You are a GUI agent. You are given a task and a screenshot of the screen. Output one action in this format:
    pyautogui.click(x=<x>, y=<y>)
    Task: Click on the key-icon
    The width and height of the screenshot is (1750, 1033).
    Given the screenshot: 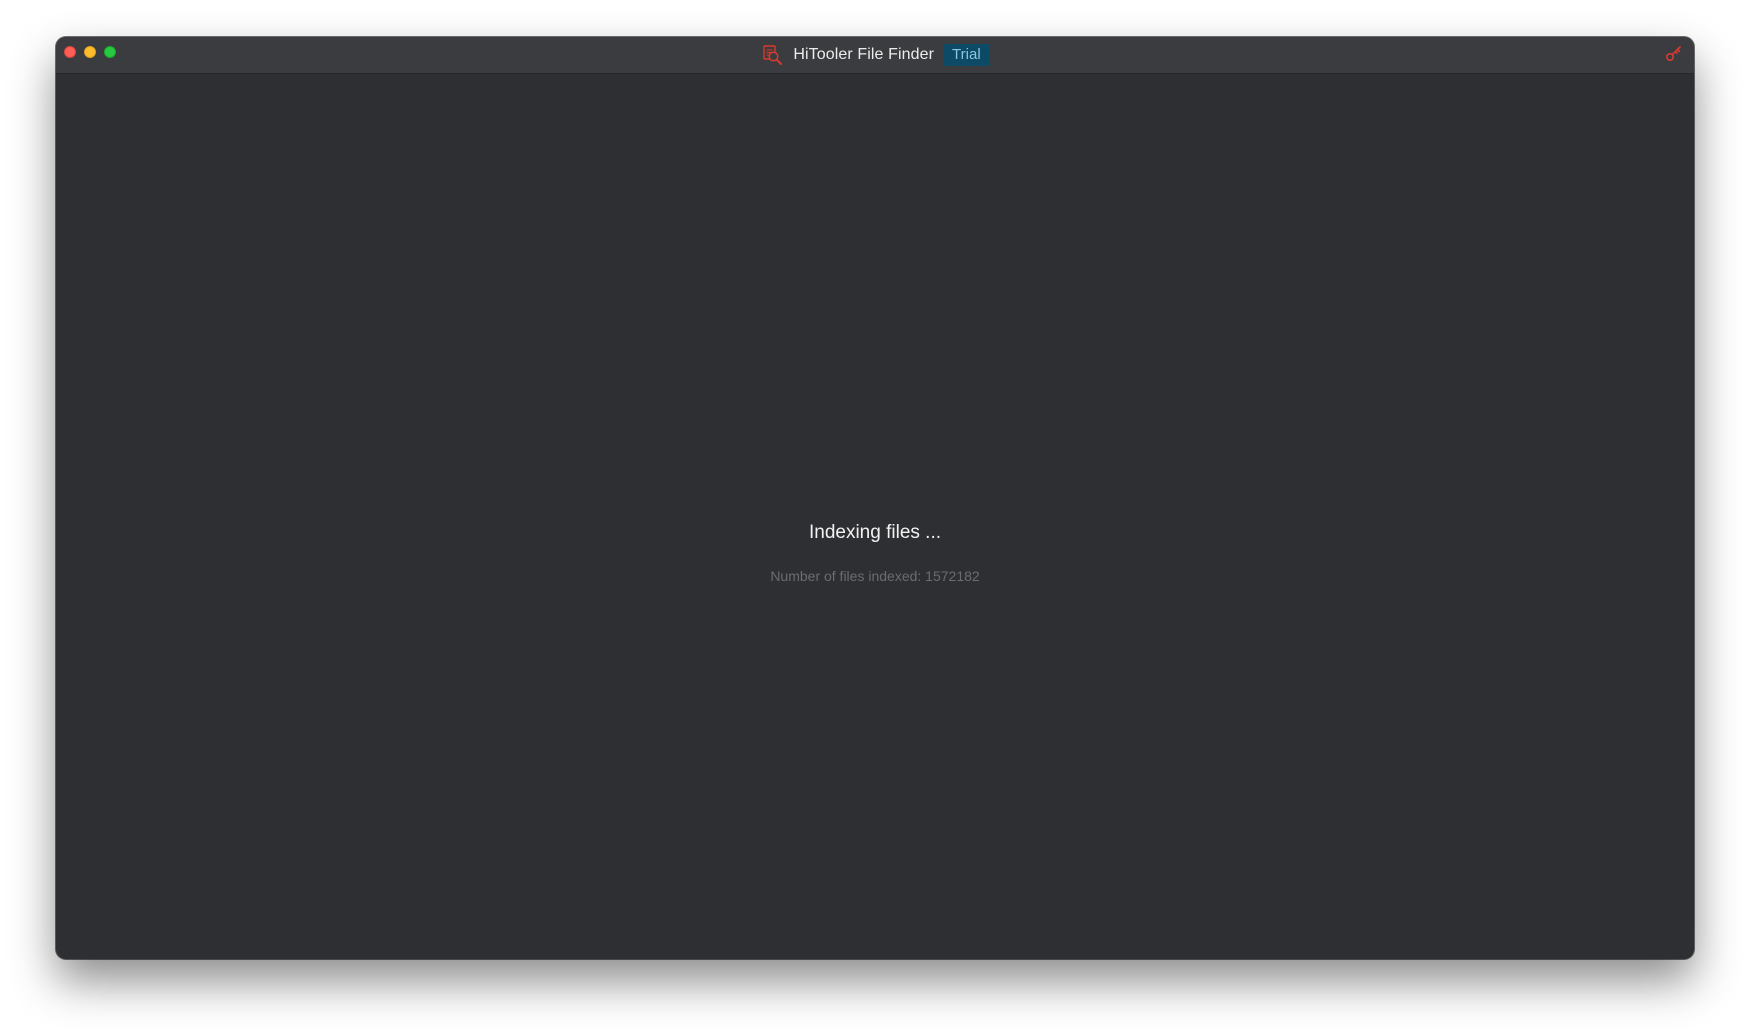 What is the action you would take?
    pyautogui.click(x=1674, y=55)
    